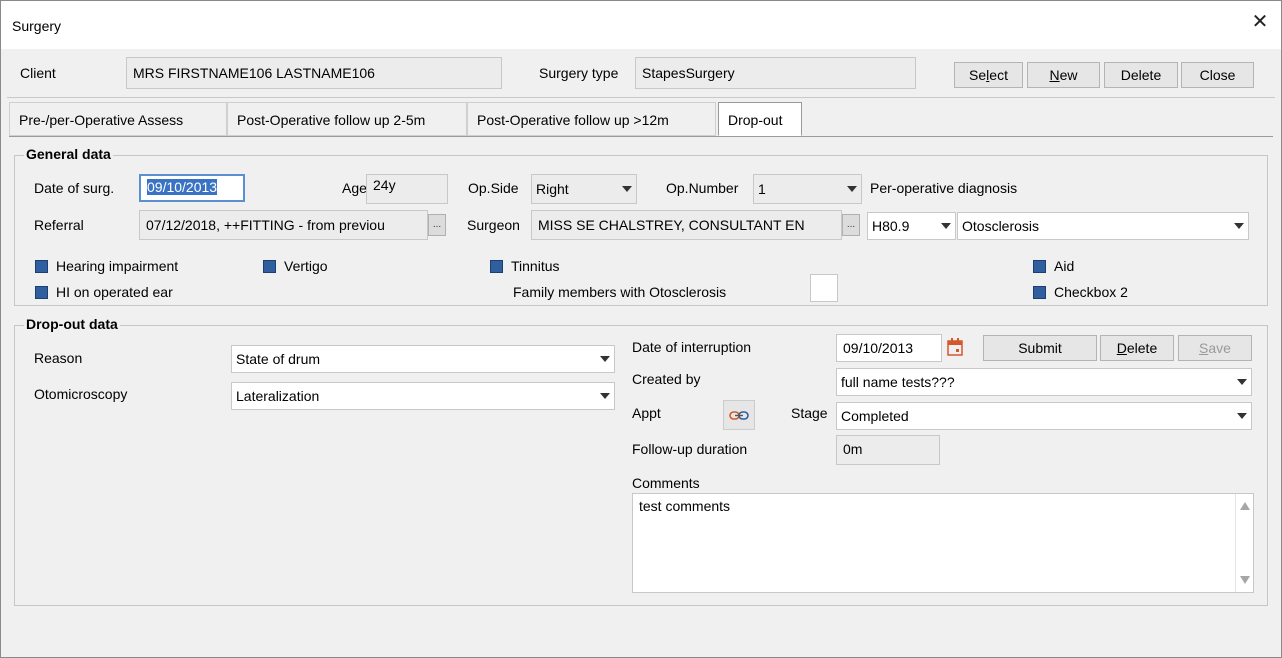  Describe the element at coordinates (898, 382) in the screenshot. I see `created-by-value: full name tests???` at that location.